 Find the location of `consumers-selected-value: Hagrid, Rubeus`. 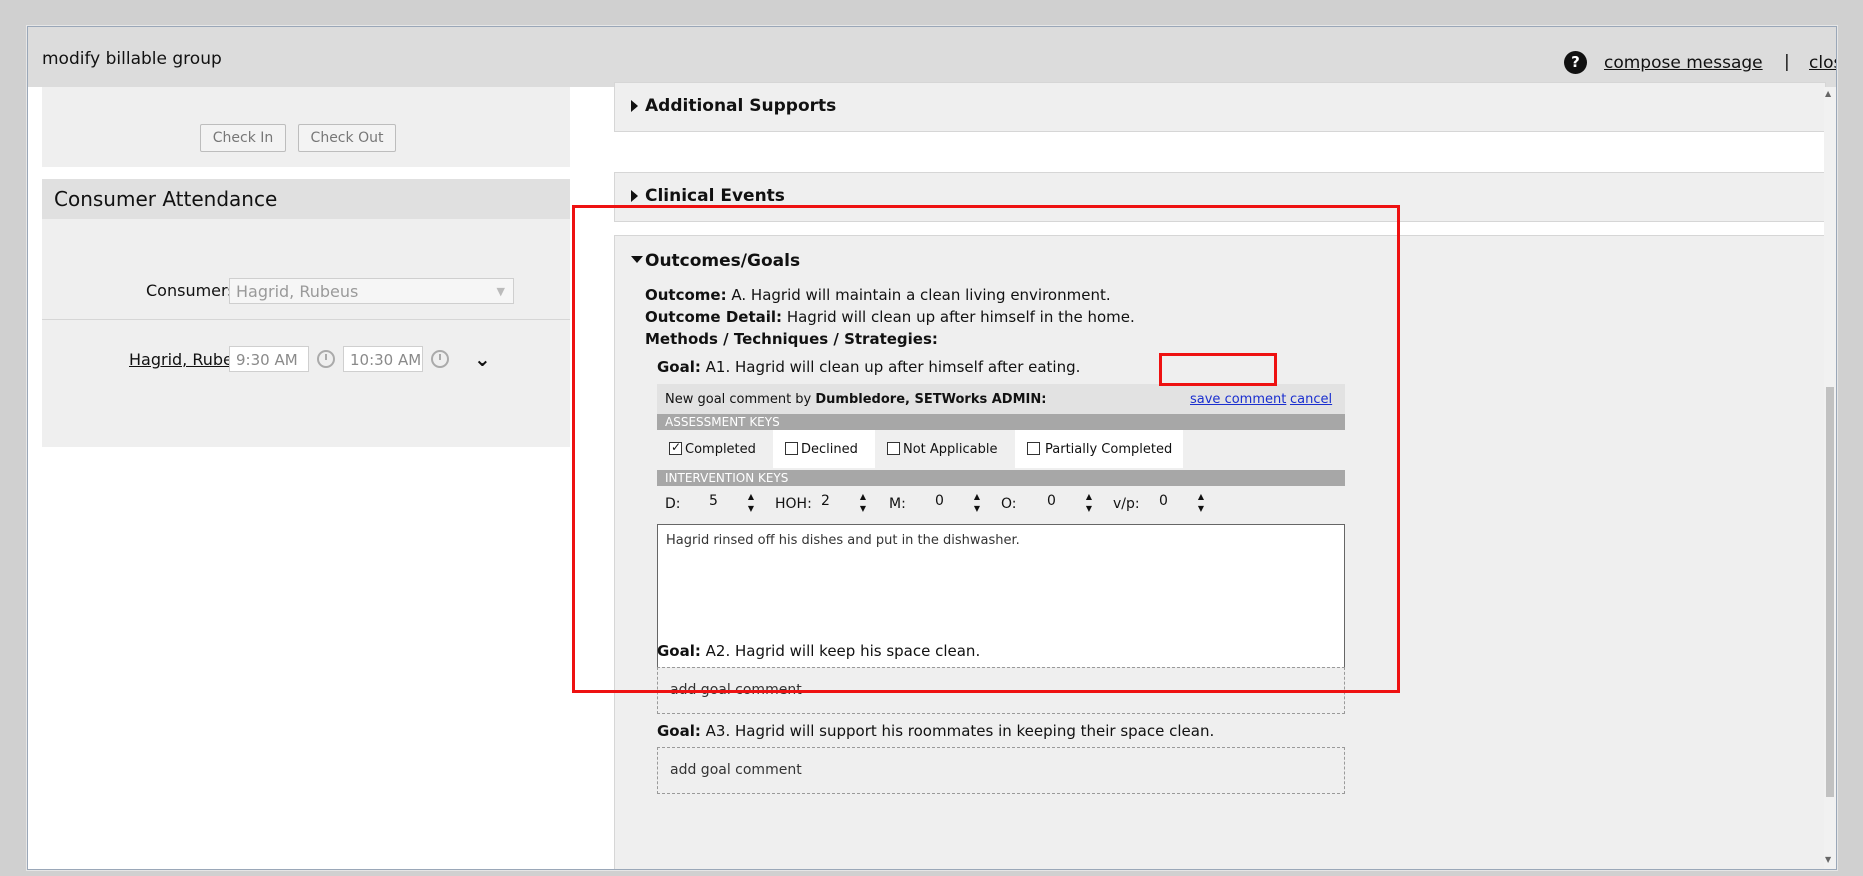

consumers-selected-value: Hagrid, Rubeus is located at coordinates (297, 291).